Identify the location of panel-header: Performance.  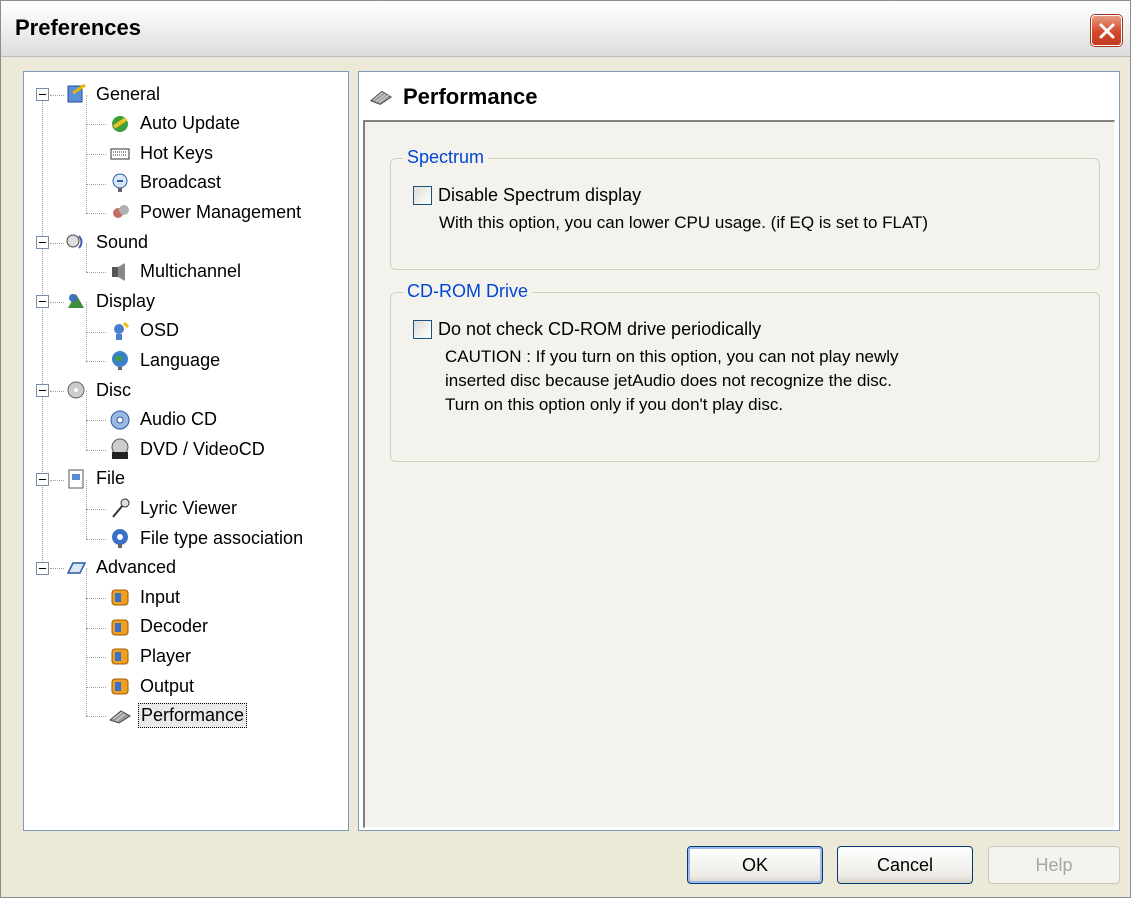
(739, 97).